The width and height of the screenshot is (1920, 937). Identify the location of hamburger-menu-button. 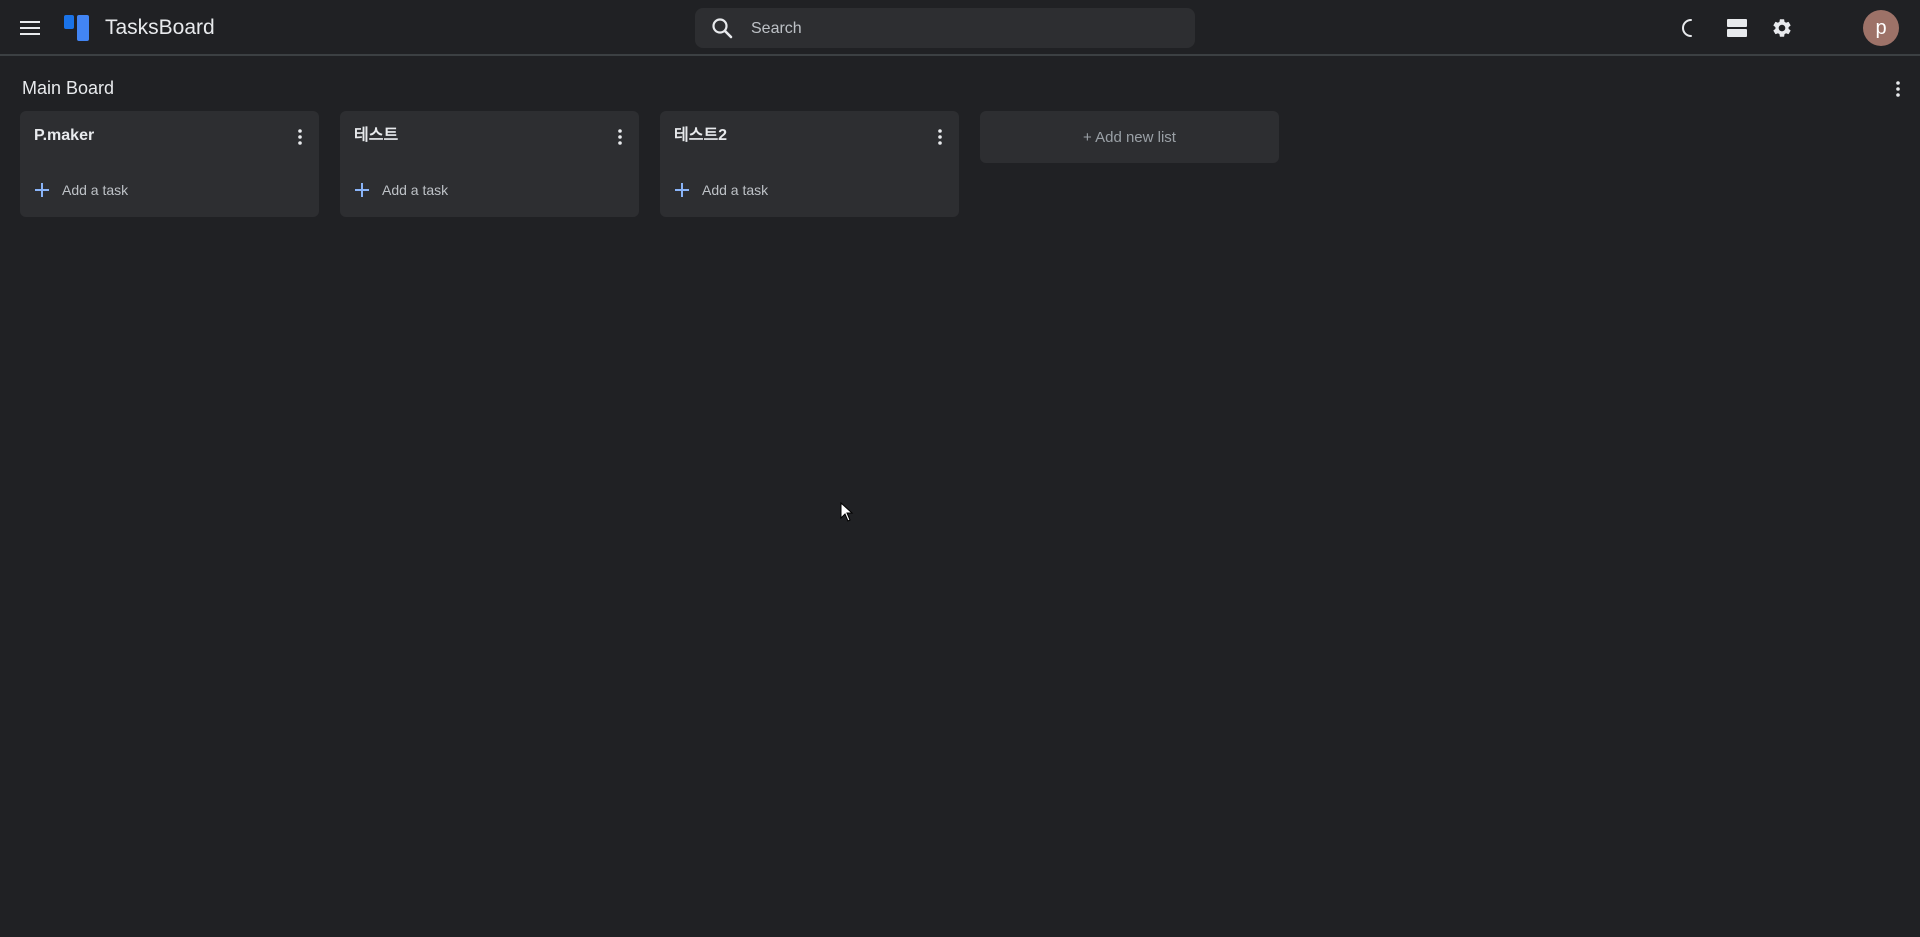
(30, 28).